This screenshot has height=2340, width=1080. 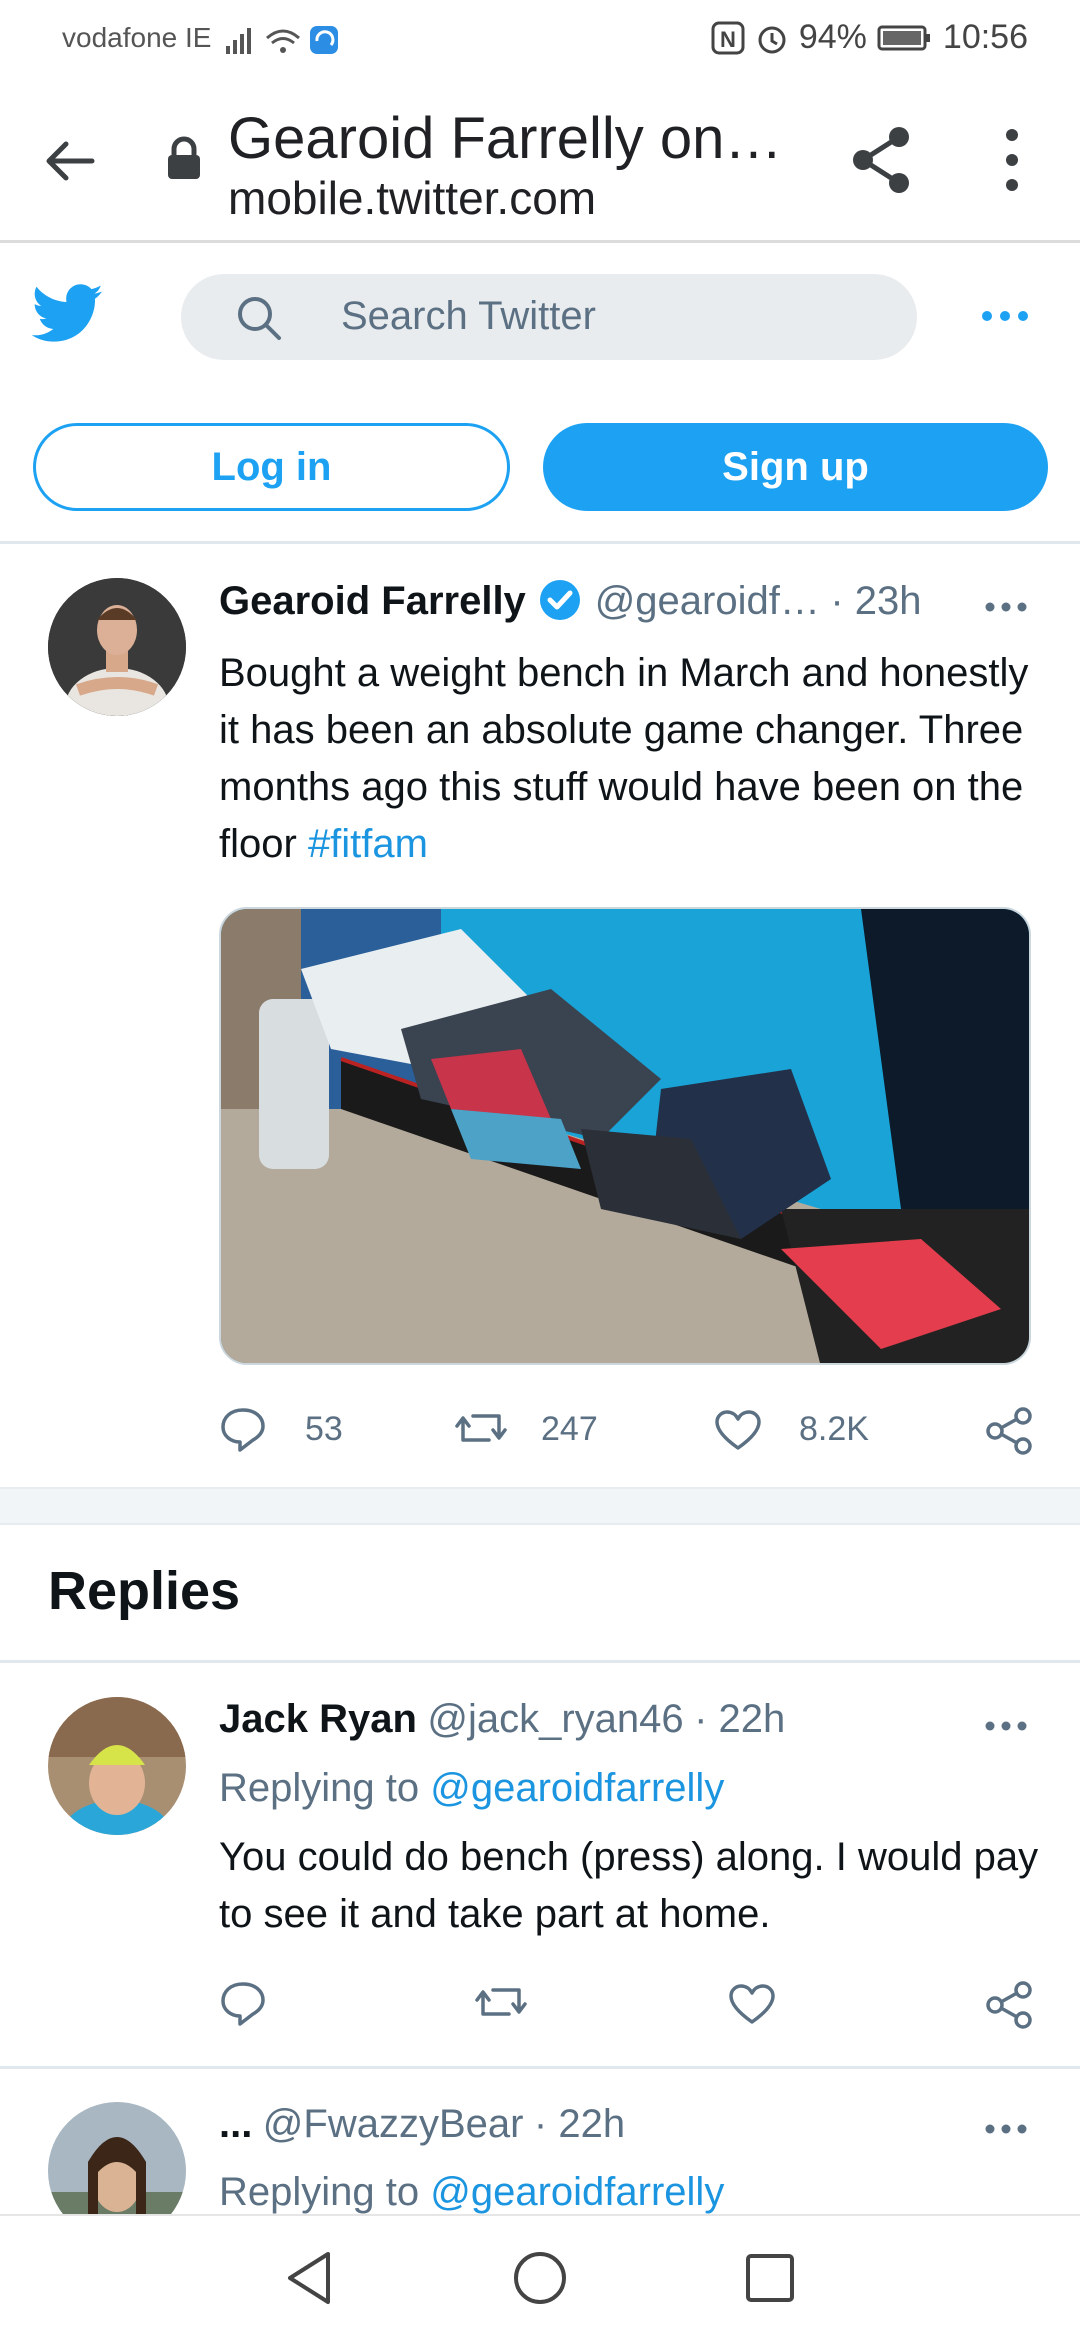 I want to click on battery-percent: 94%, so click(x=832, y=37).